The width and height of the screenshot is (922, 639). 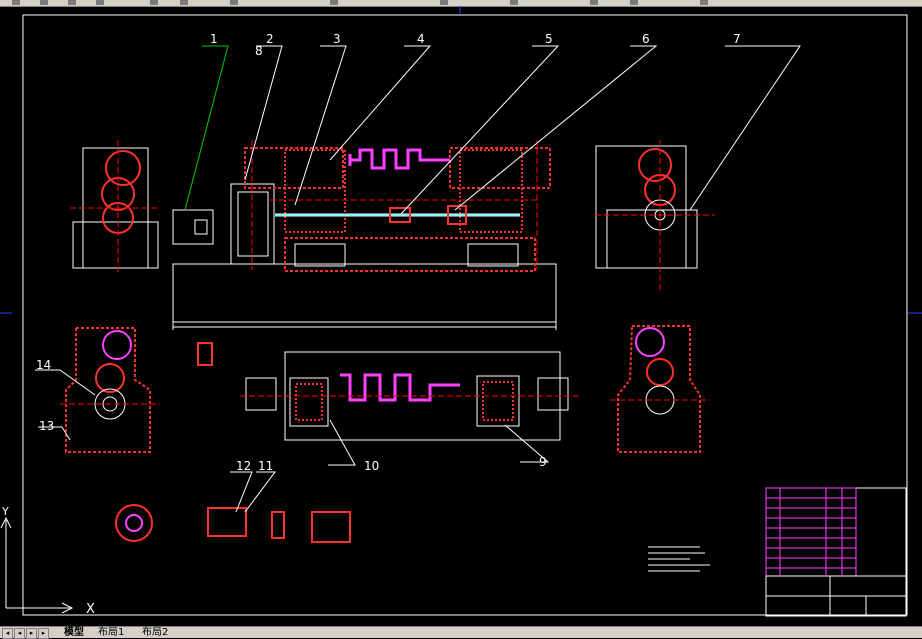 What do you see at coordinates (646, 39) in the screenshot?
I see `balloon-6: 6` at bounding box center [646, 39].